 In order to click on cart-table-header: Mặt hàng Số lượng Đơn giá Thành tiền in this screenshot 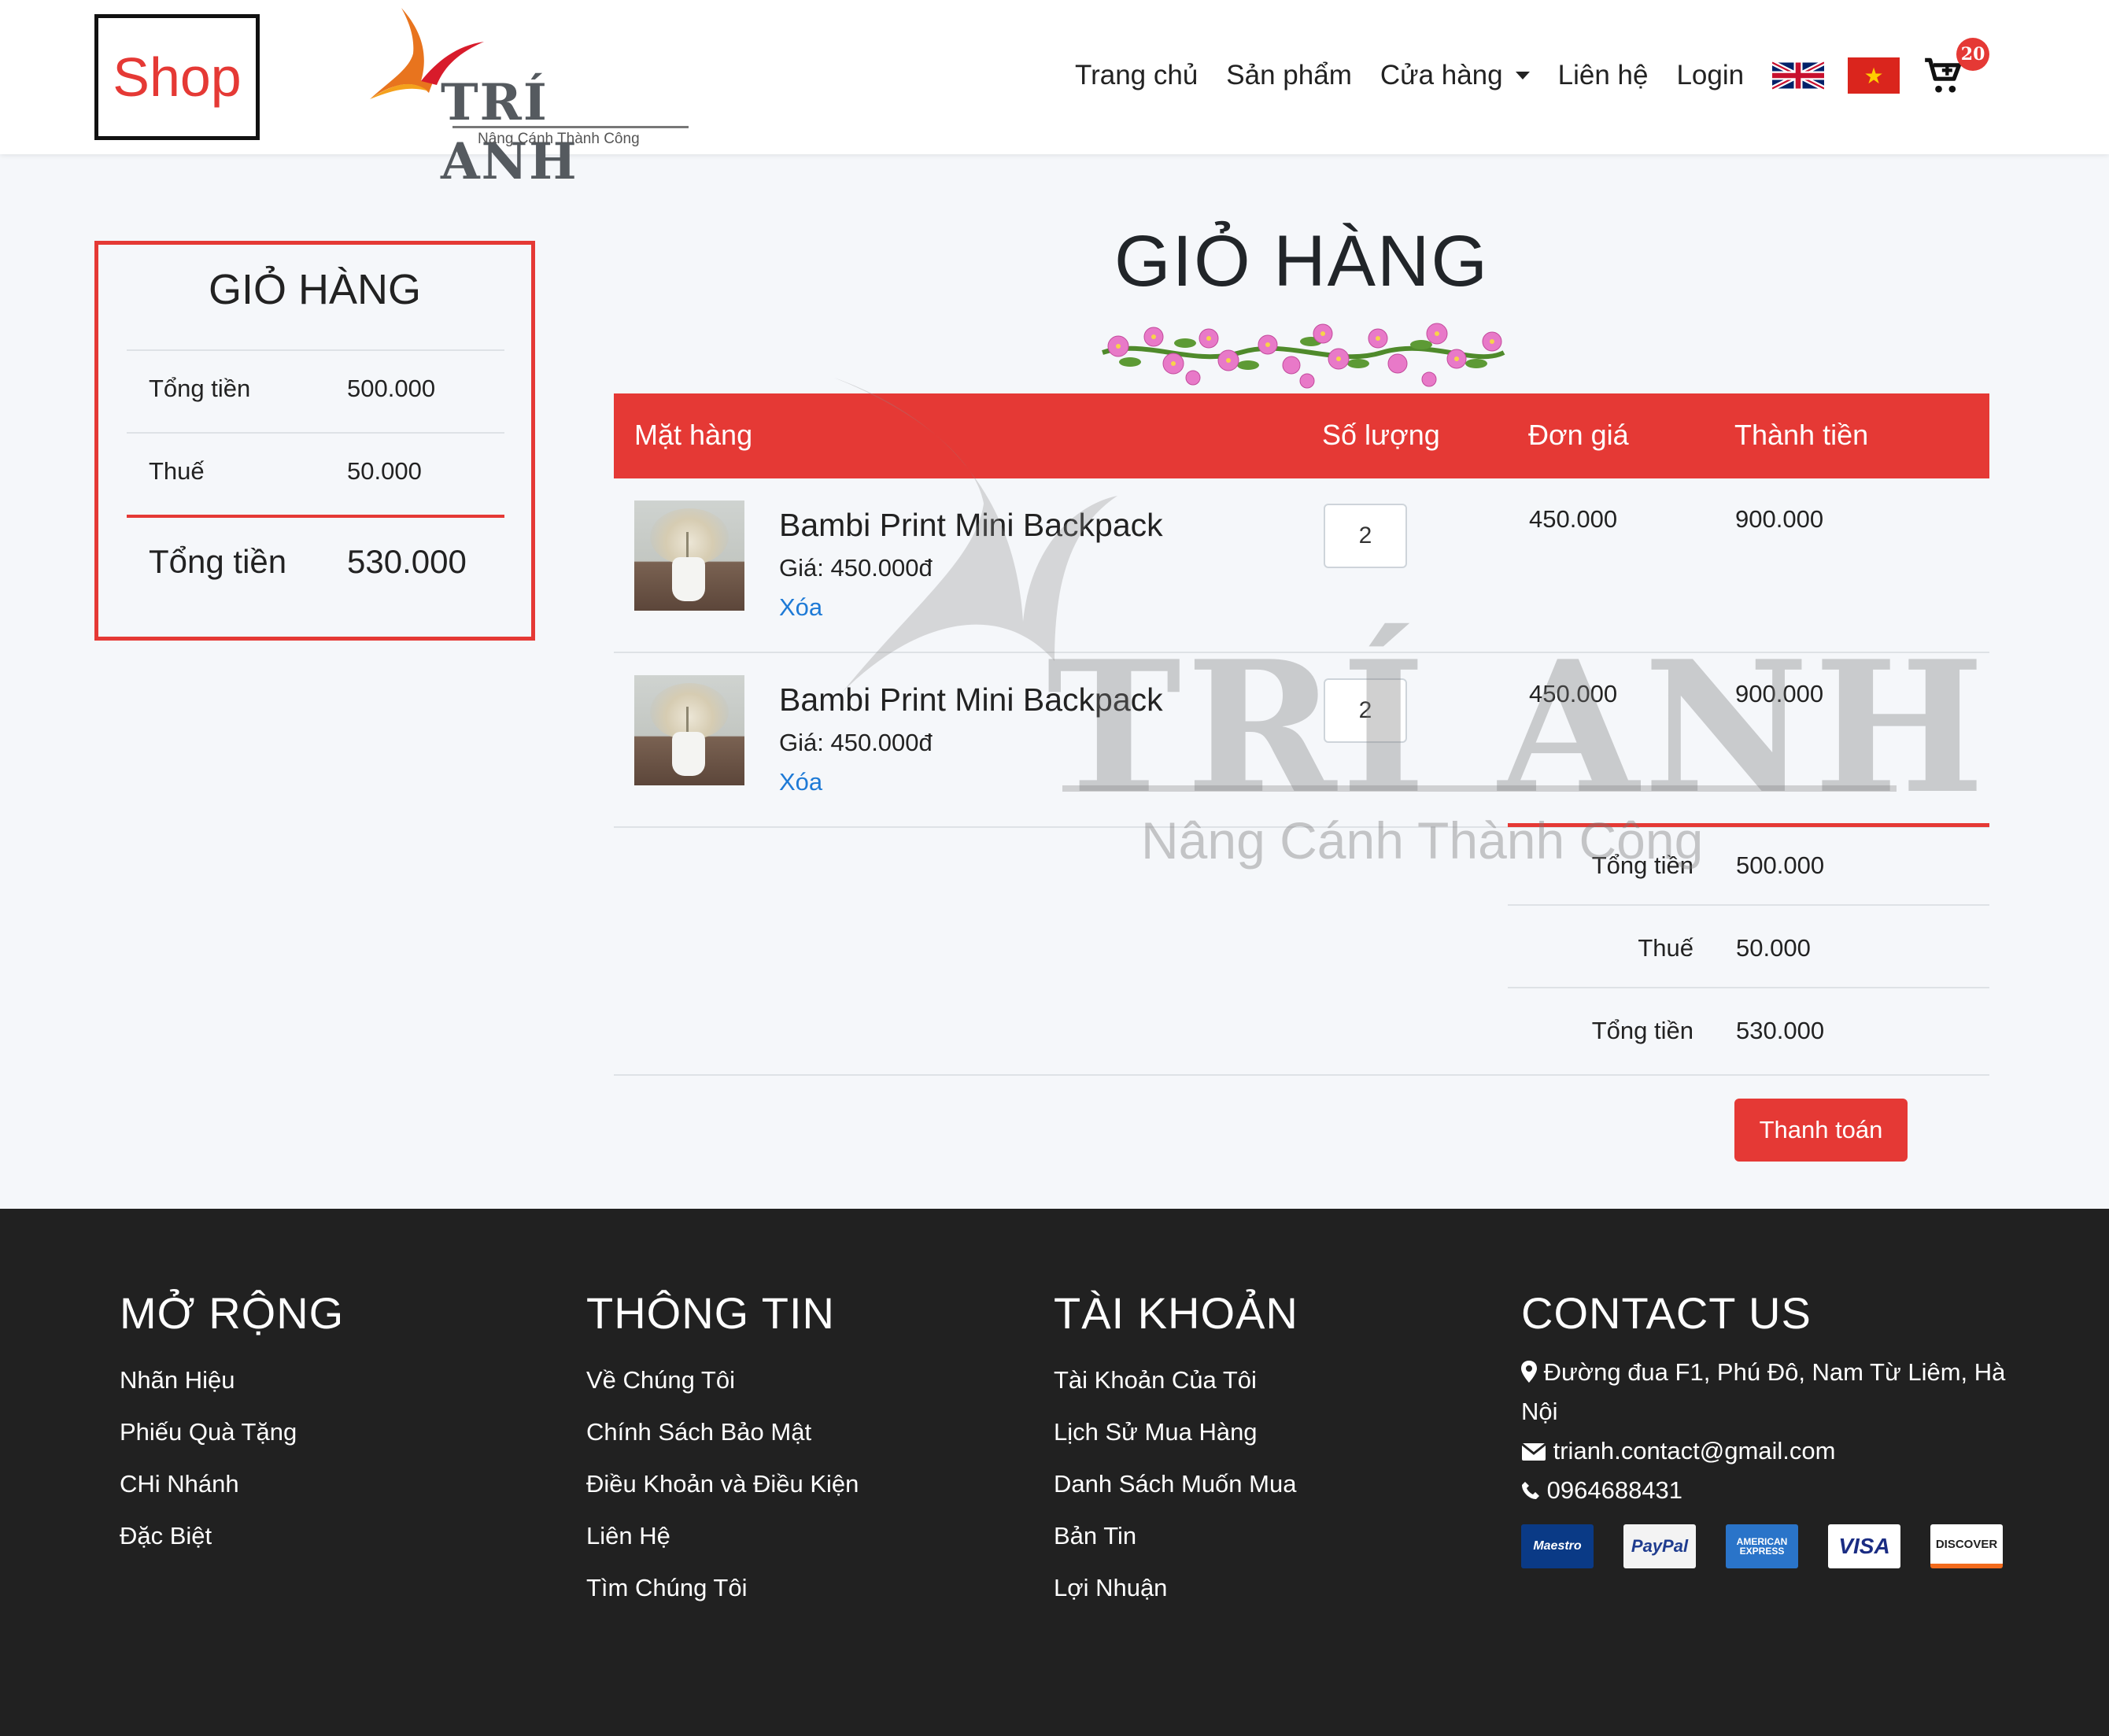, I will do `click(1302, 435)`.